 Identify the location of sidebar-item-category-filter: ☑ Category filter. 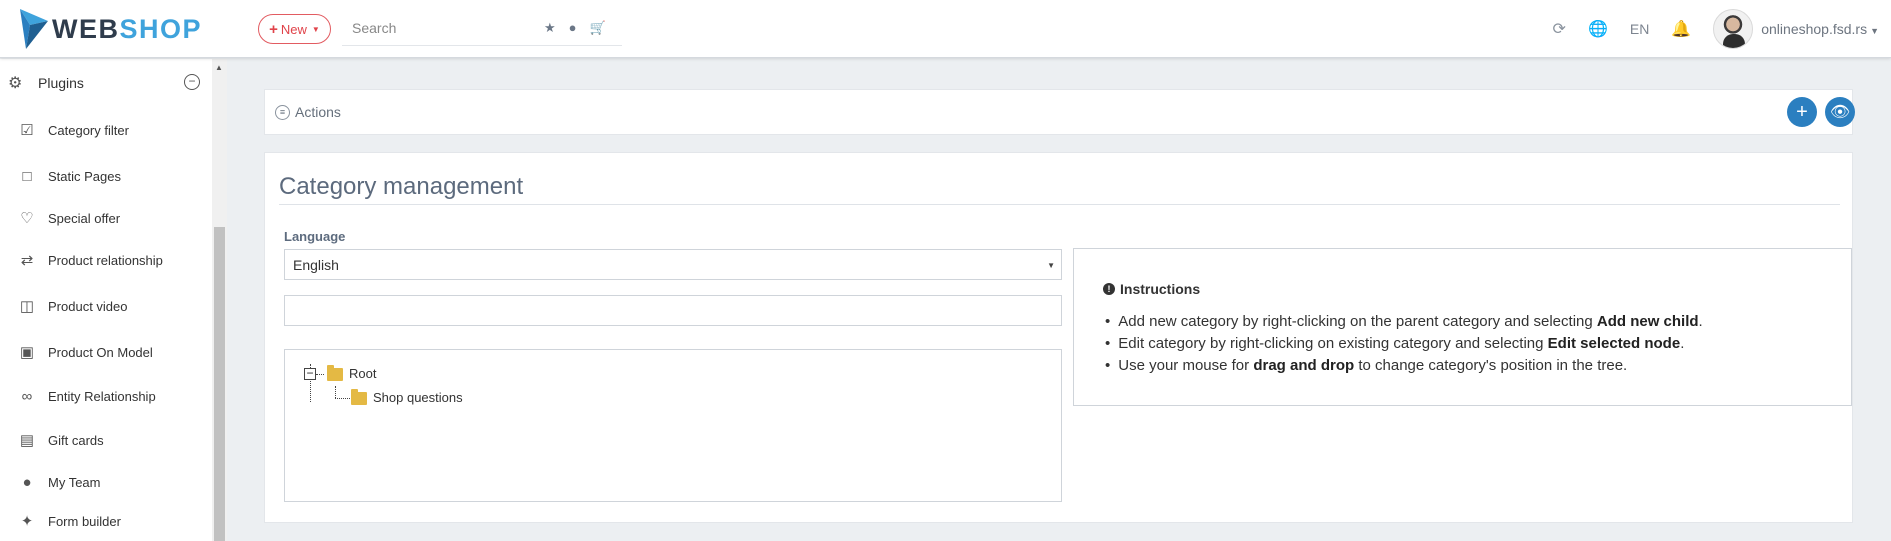
(111, 130).